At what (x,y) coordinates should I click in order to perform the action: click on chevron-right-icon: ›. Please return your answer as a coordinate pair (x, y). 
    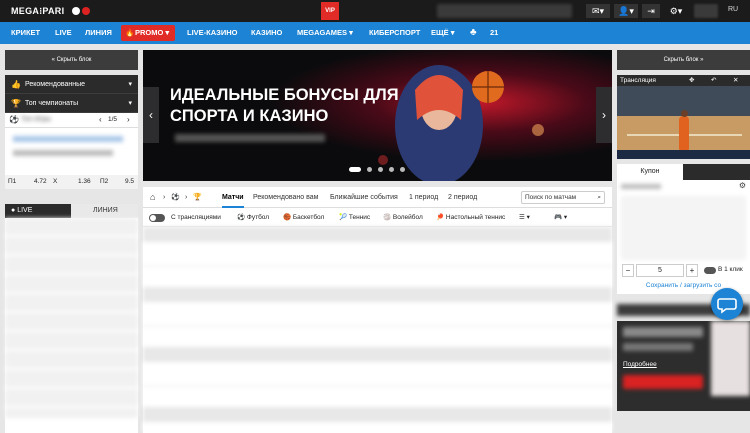
    Looking at the image, I should click on (186, 197).